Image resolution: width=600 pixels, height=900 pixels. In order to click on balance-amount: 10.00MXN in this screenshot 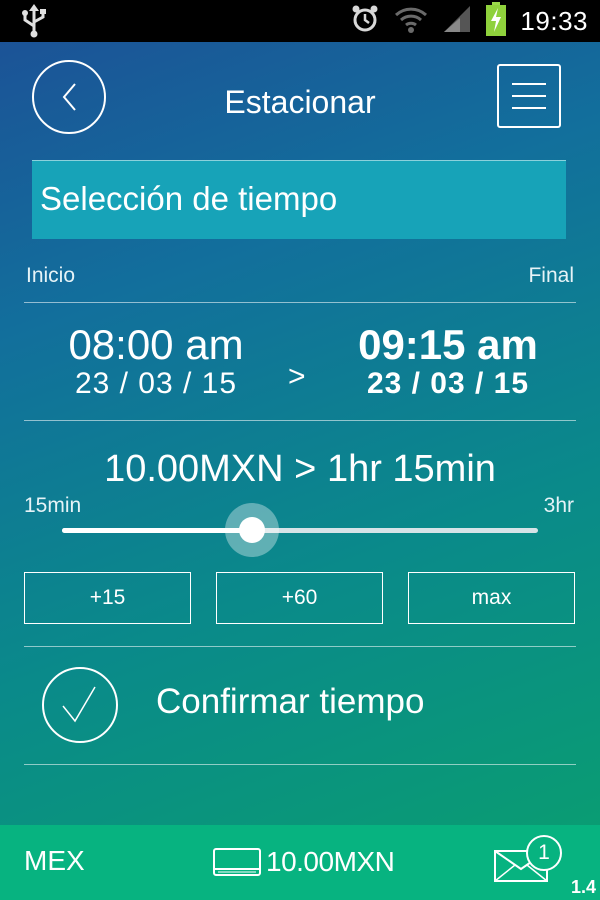, I will do `click(330, 861)`.